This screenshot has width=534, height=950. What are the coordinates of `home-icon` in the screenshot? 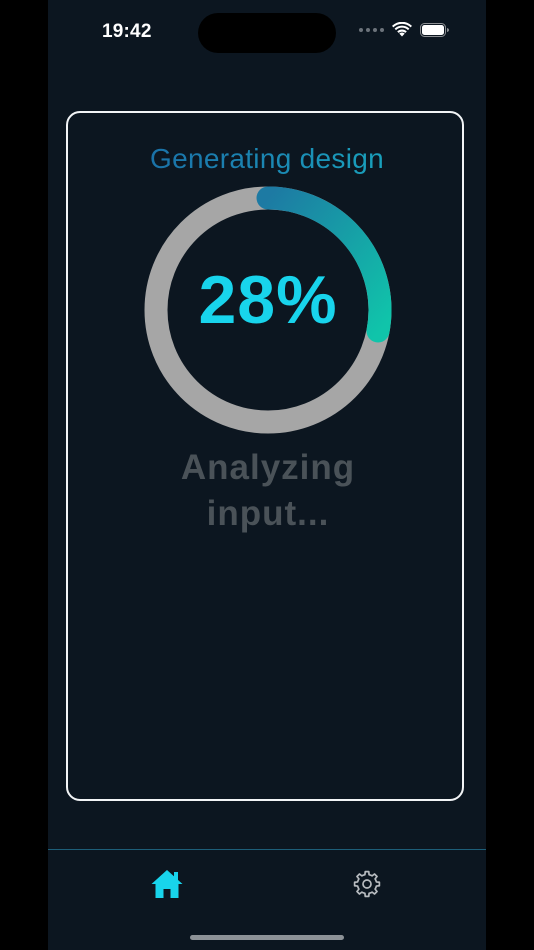 It's located at (167, 884).